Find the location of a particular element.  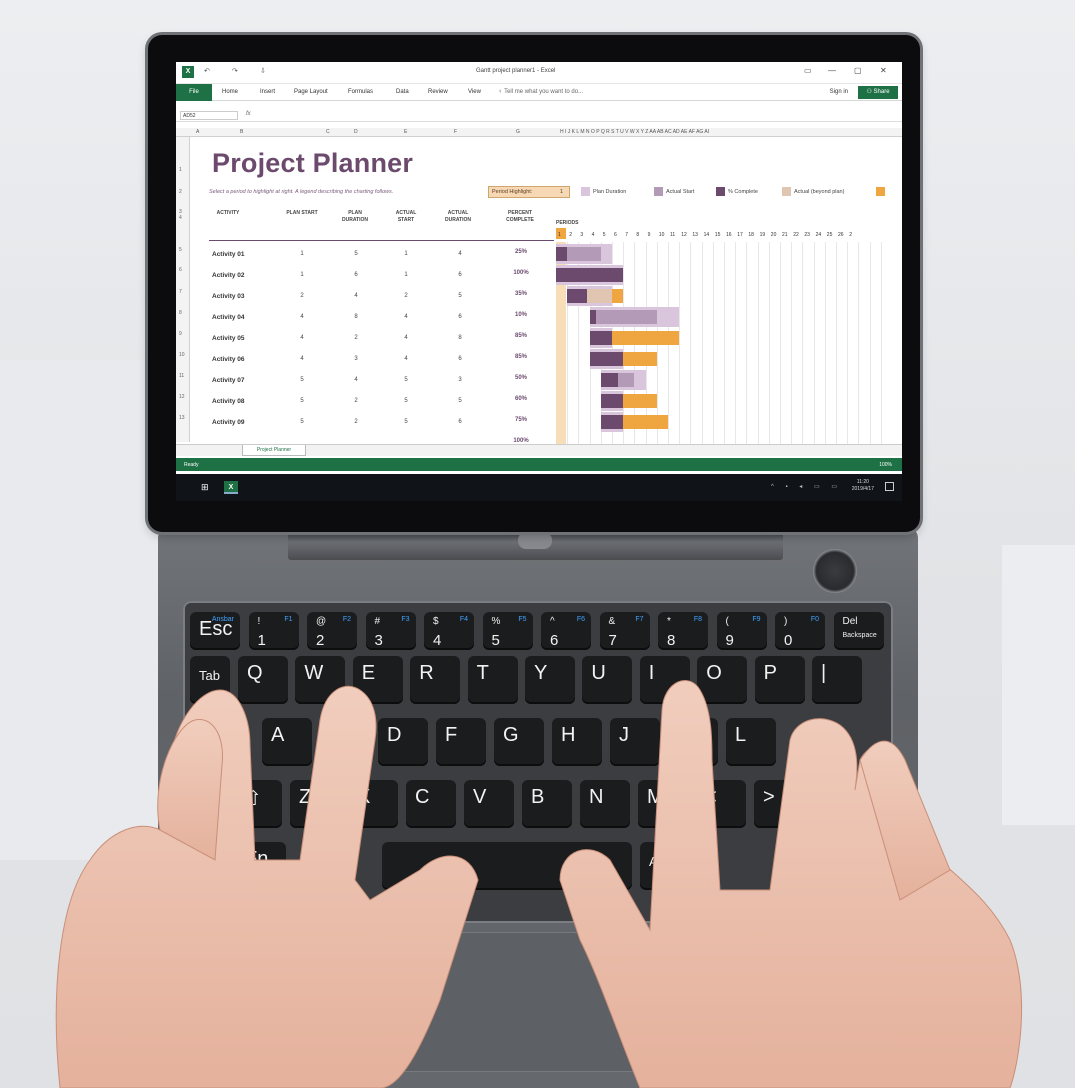

left-hand is located at coordinates (267, 886).